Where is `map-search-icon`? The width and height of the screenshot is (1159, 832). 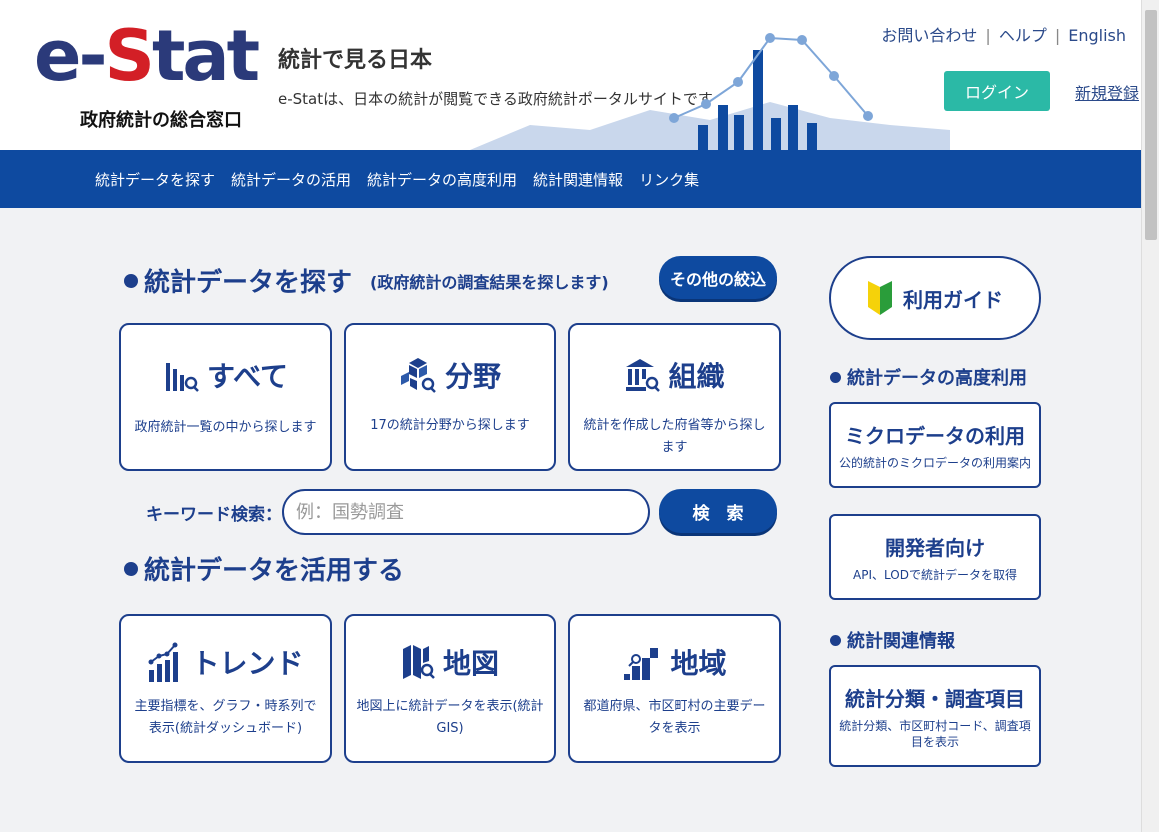 map-search-icon is located at coordinates (418, 662).